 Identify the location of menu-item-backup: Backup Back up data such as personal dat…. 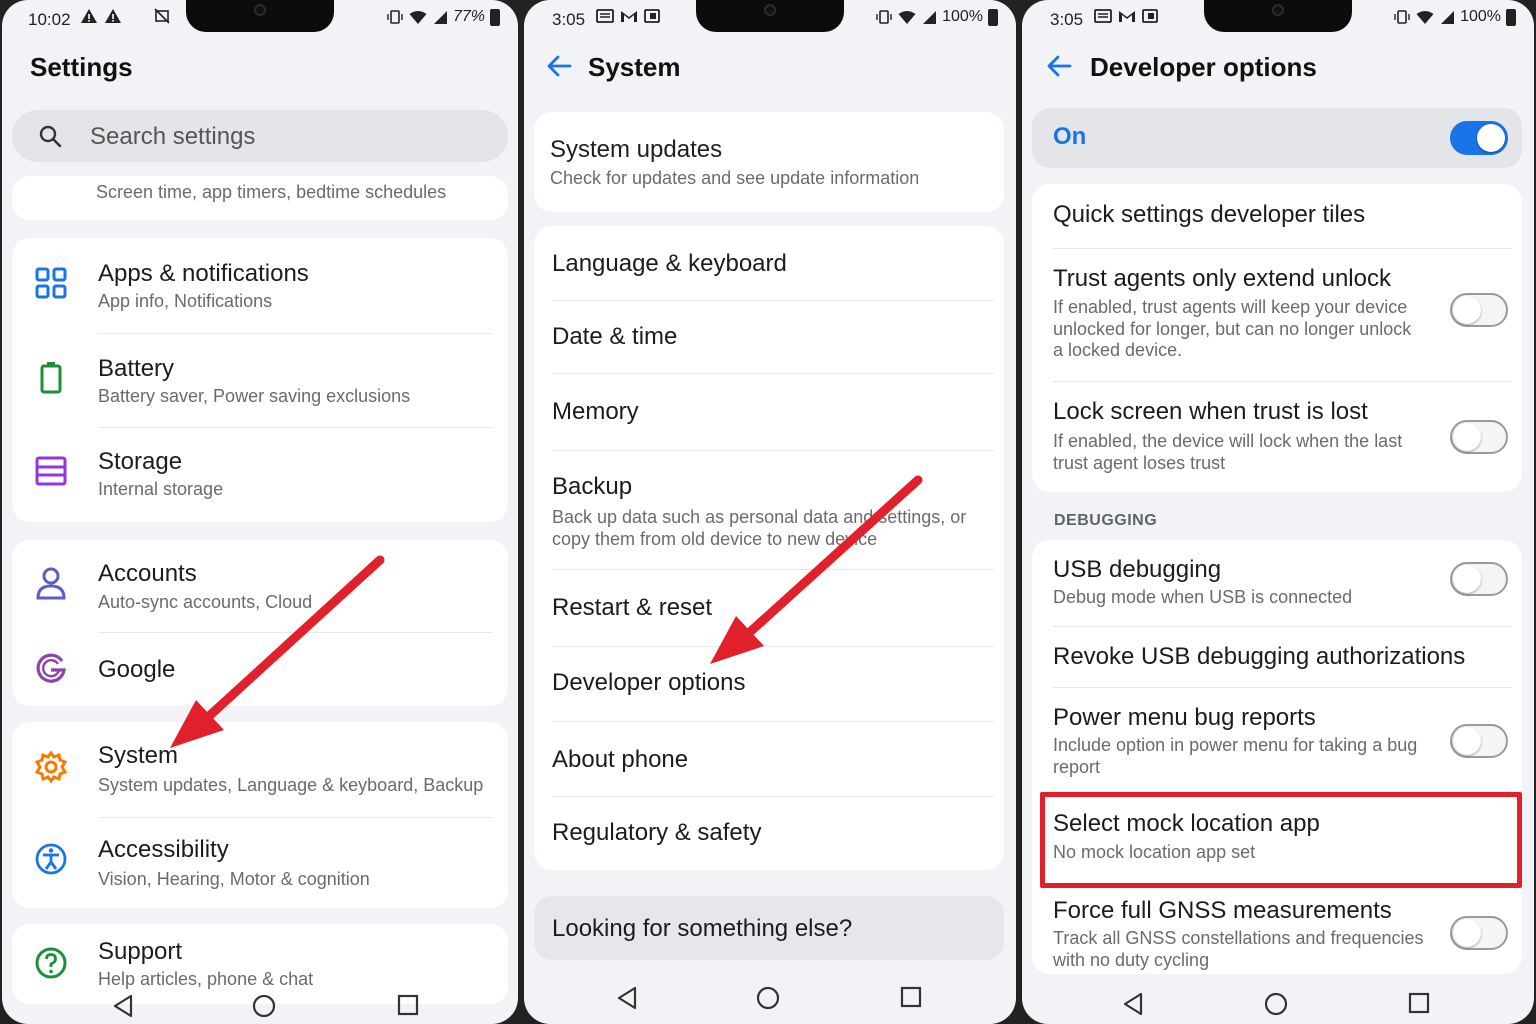
(769, 510).